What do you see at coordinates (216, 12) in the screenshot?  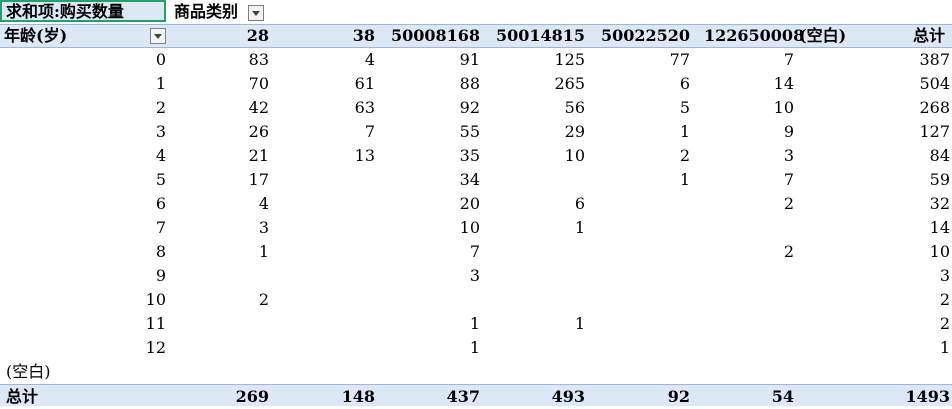 I see `column-field-cell: 商品类别` at bounding box center [216, 12].